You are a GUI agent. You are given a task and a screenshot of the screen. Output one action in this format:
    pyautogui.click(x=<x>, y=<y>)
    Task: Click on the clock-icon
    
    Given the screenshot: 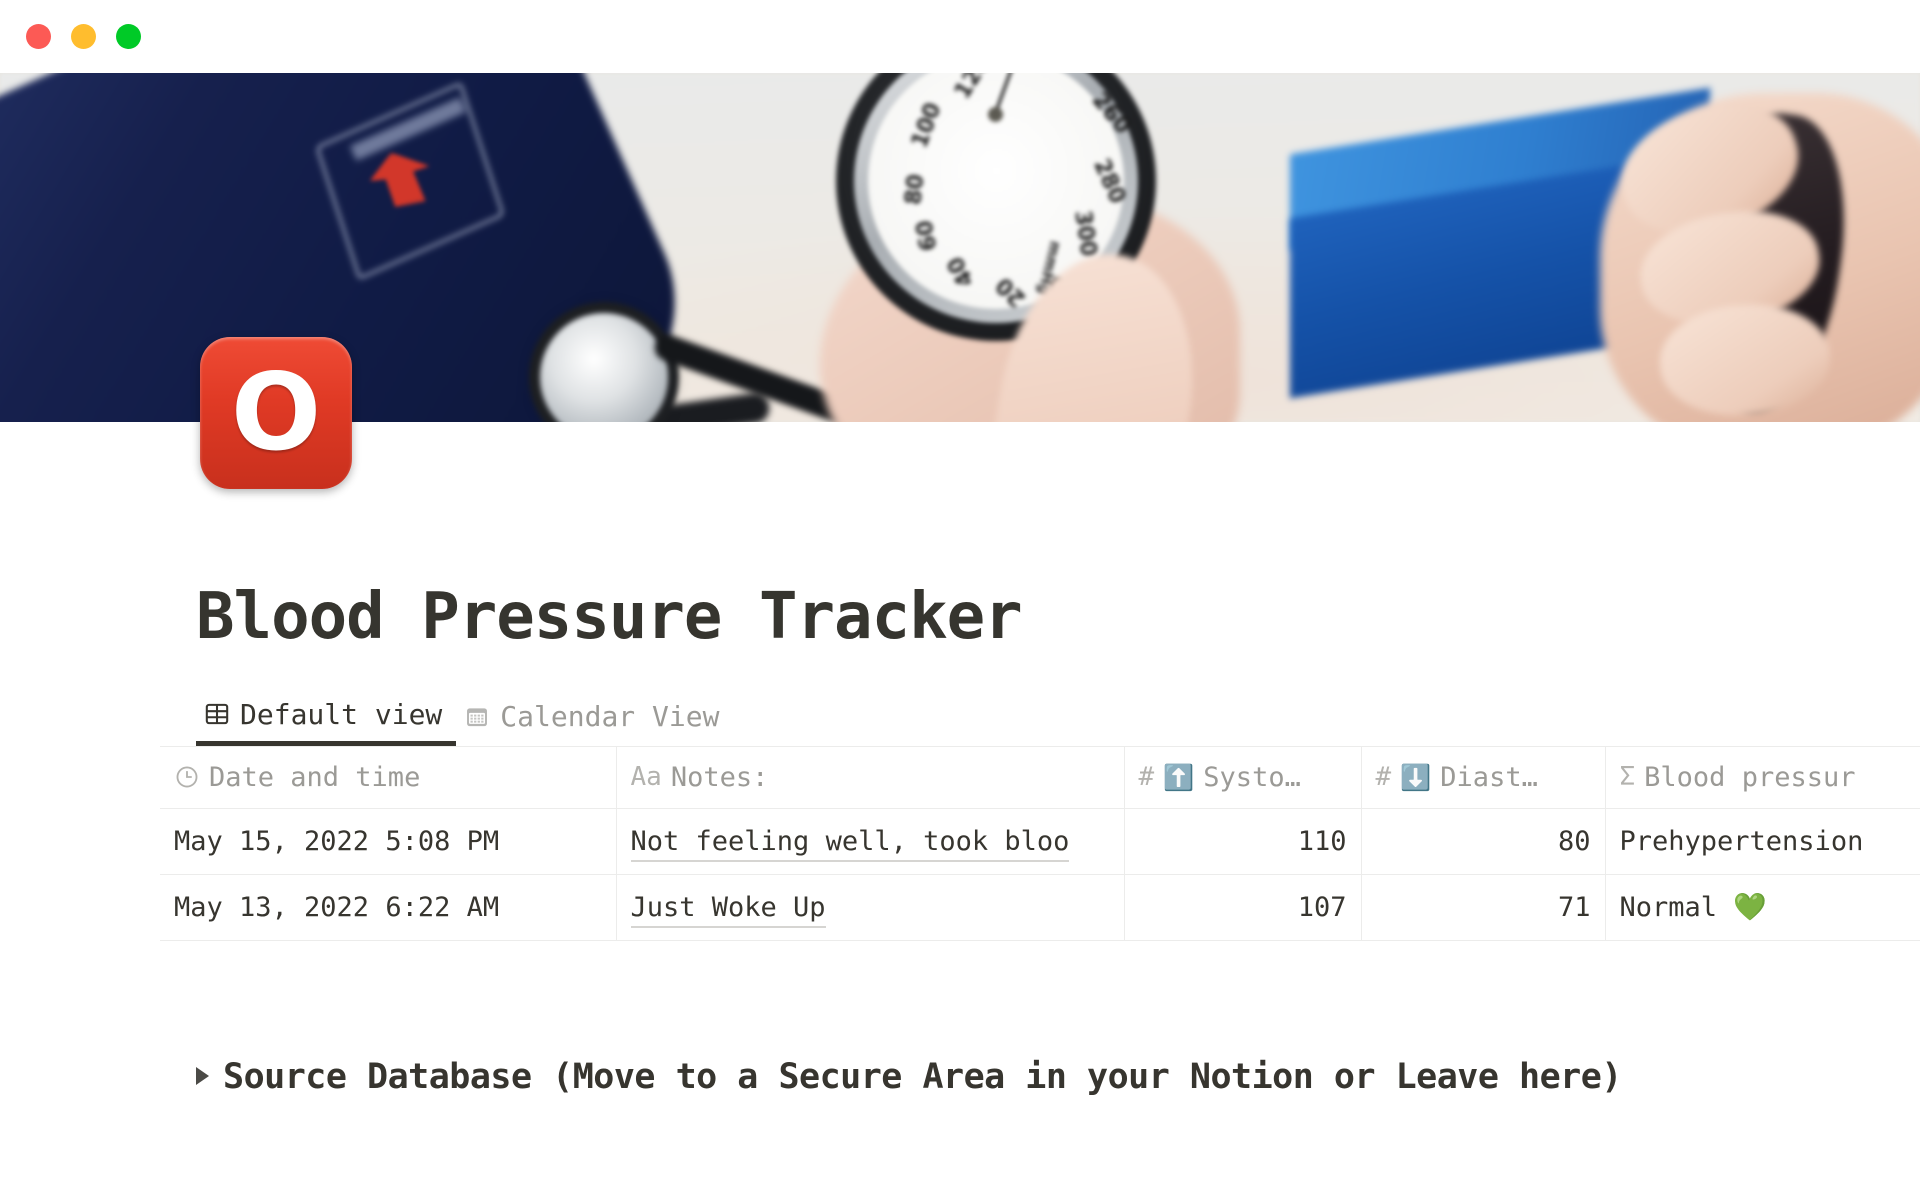 What is the action you would take?
    pyautogui.click(x=187, y=777)
    